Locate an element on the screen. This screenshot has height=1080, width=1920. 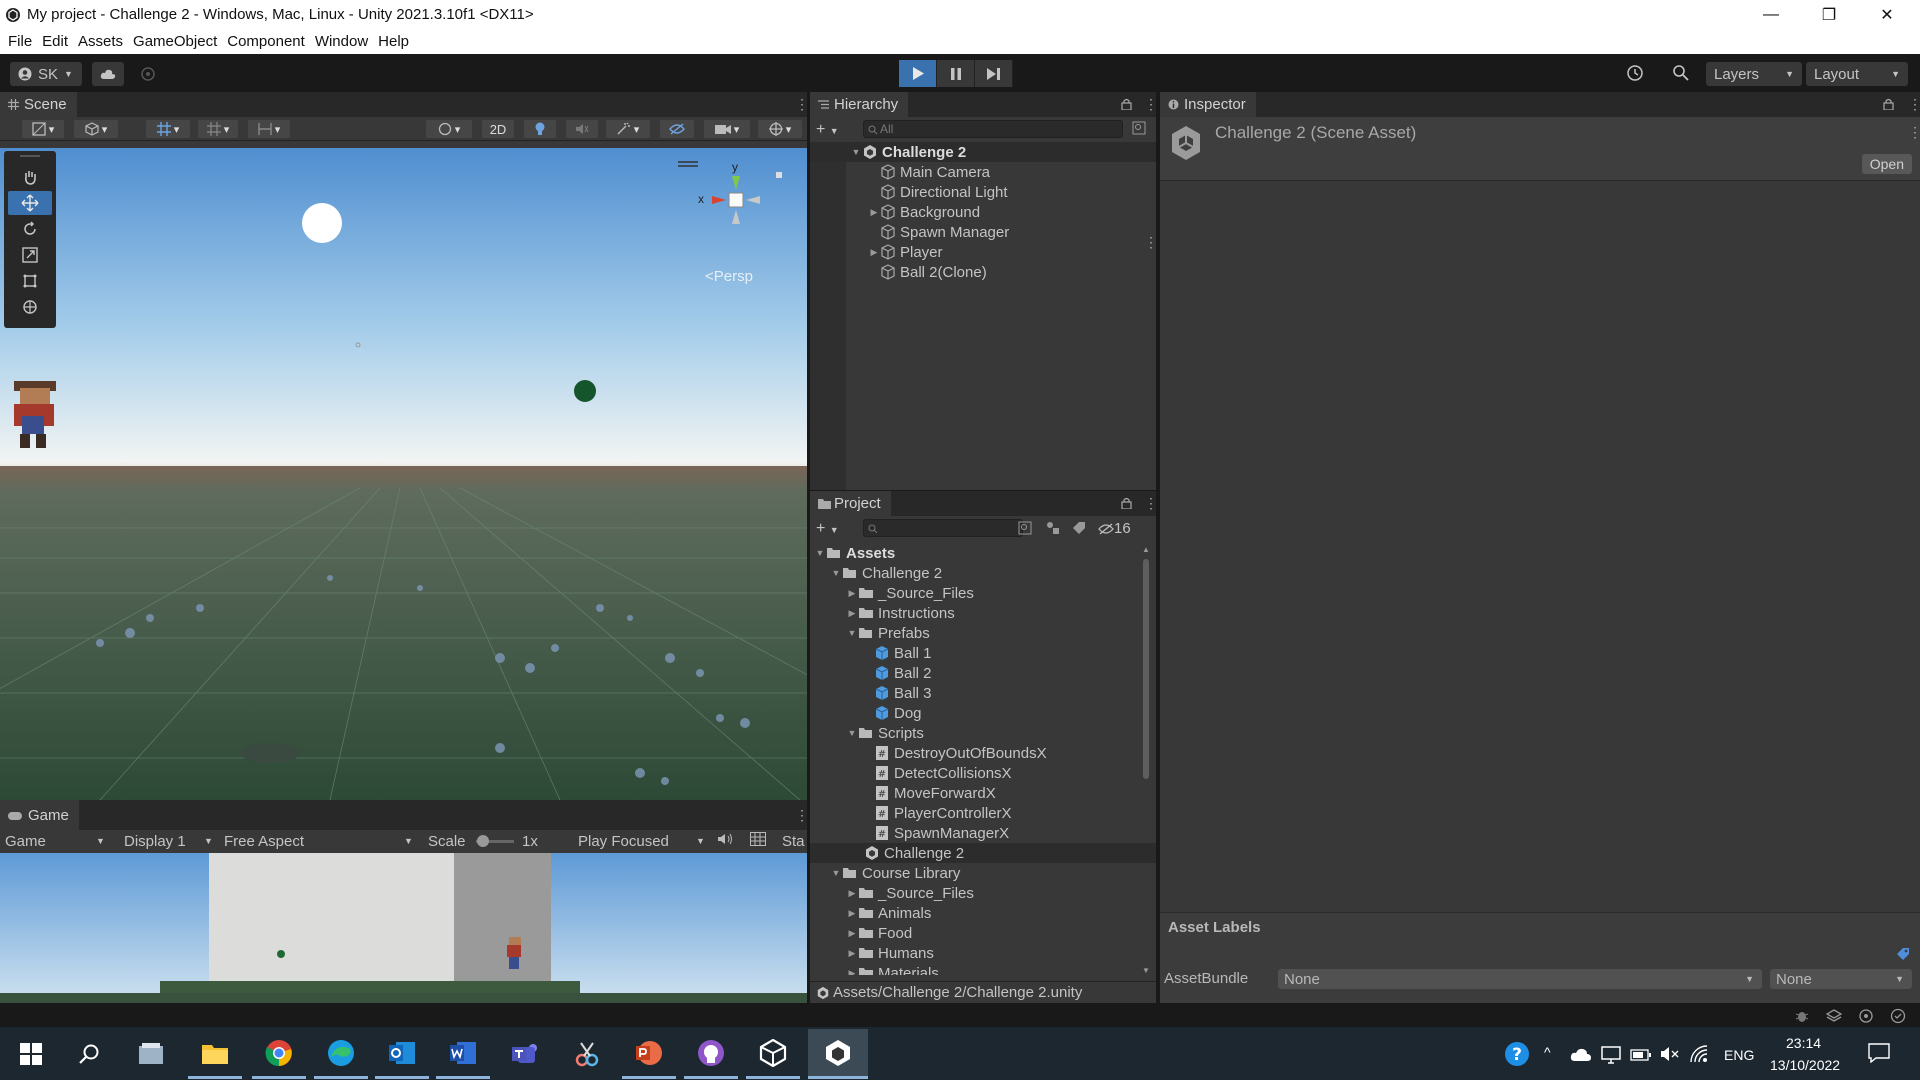
scene-gizmo: y x is located at coordinates (740, 200).